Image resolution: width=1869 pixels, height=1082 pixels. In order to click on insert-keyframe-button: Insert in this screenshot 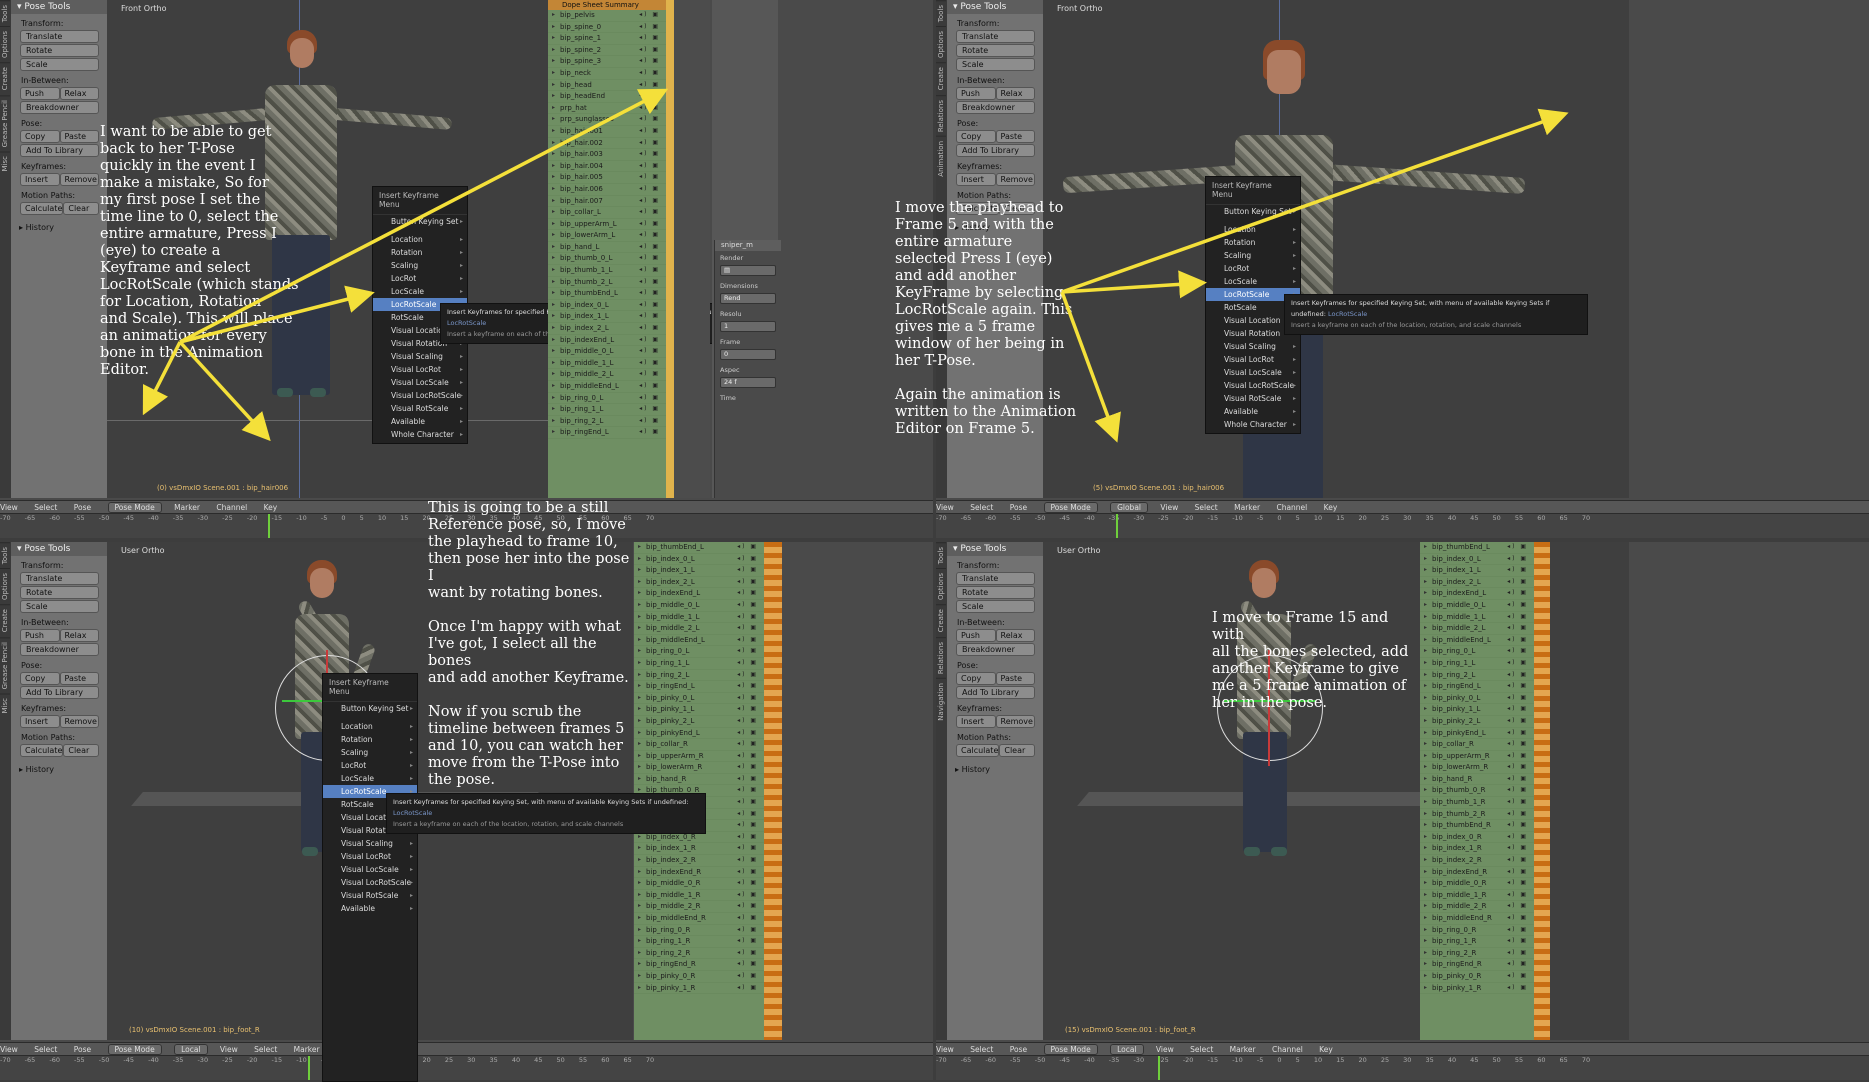, I will do `click(976, 179)`.